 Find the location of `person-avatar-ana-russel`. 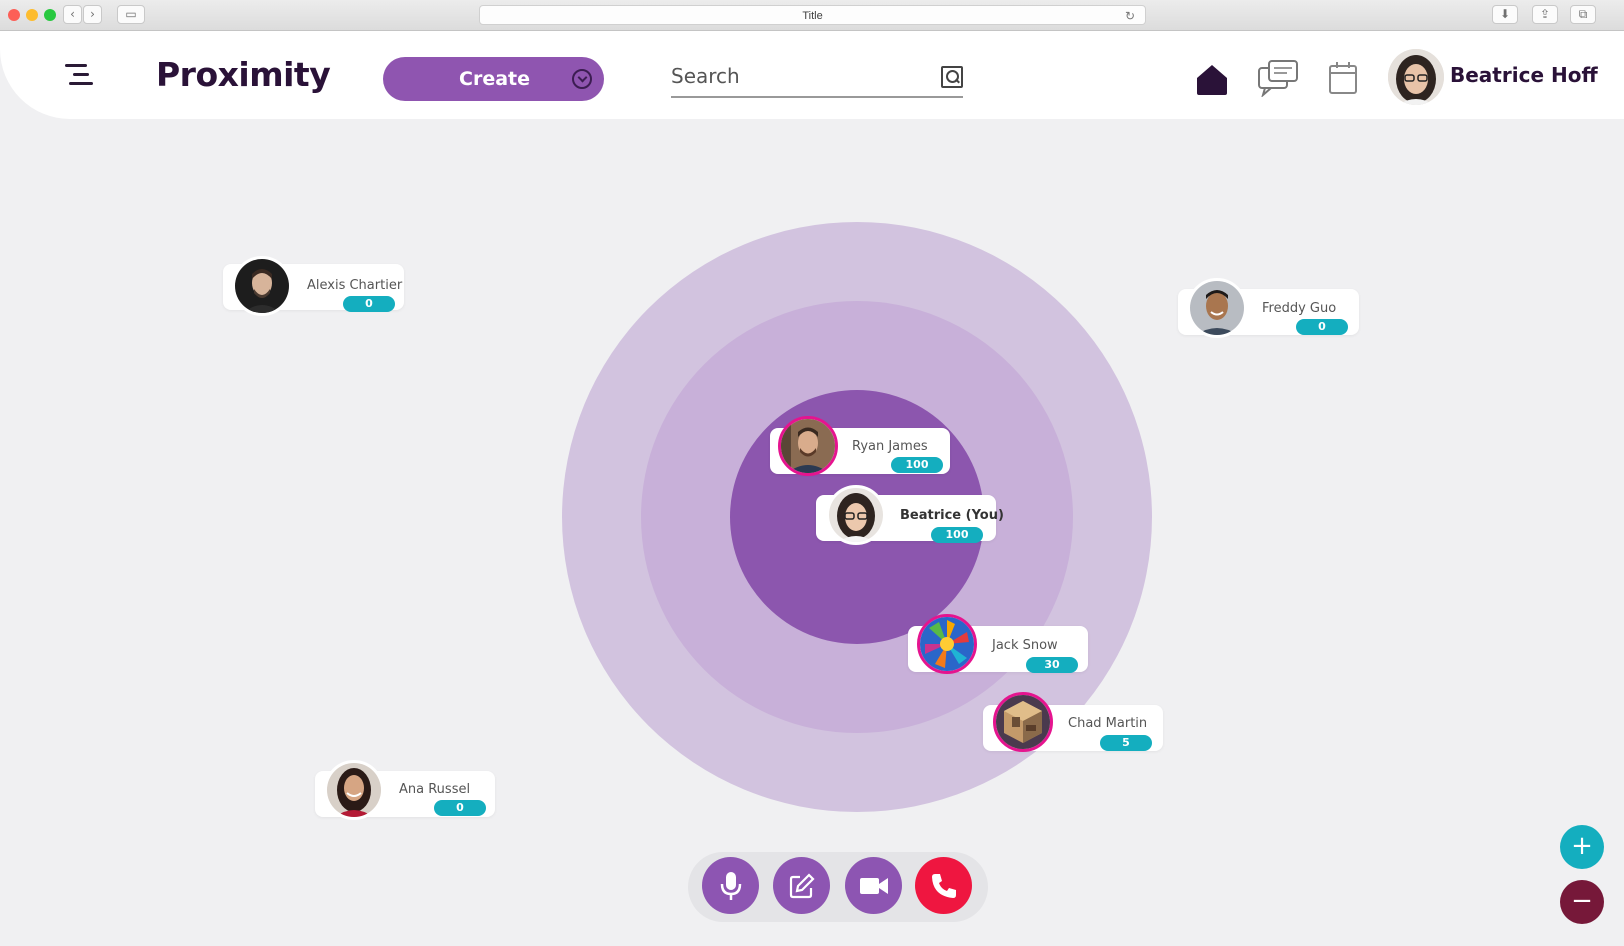

person-avatar-ana-russel is located at coordinates (354, 790).